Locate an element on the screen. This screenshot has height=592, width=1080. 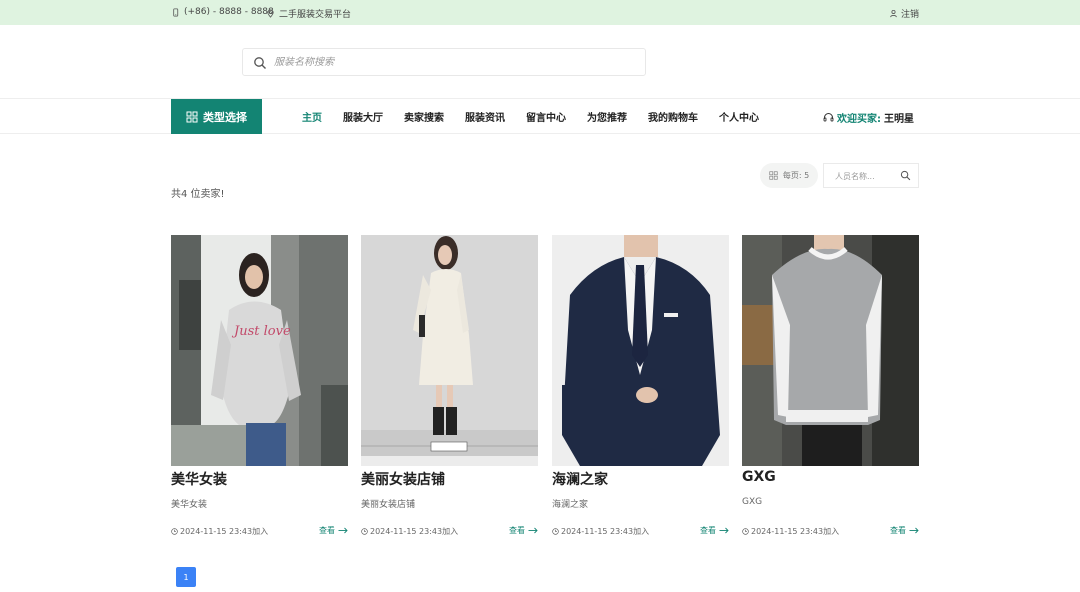
per-page-select: 每页: 5 is located at coordinates (789, 175).